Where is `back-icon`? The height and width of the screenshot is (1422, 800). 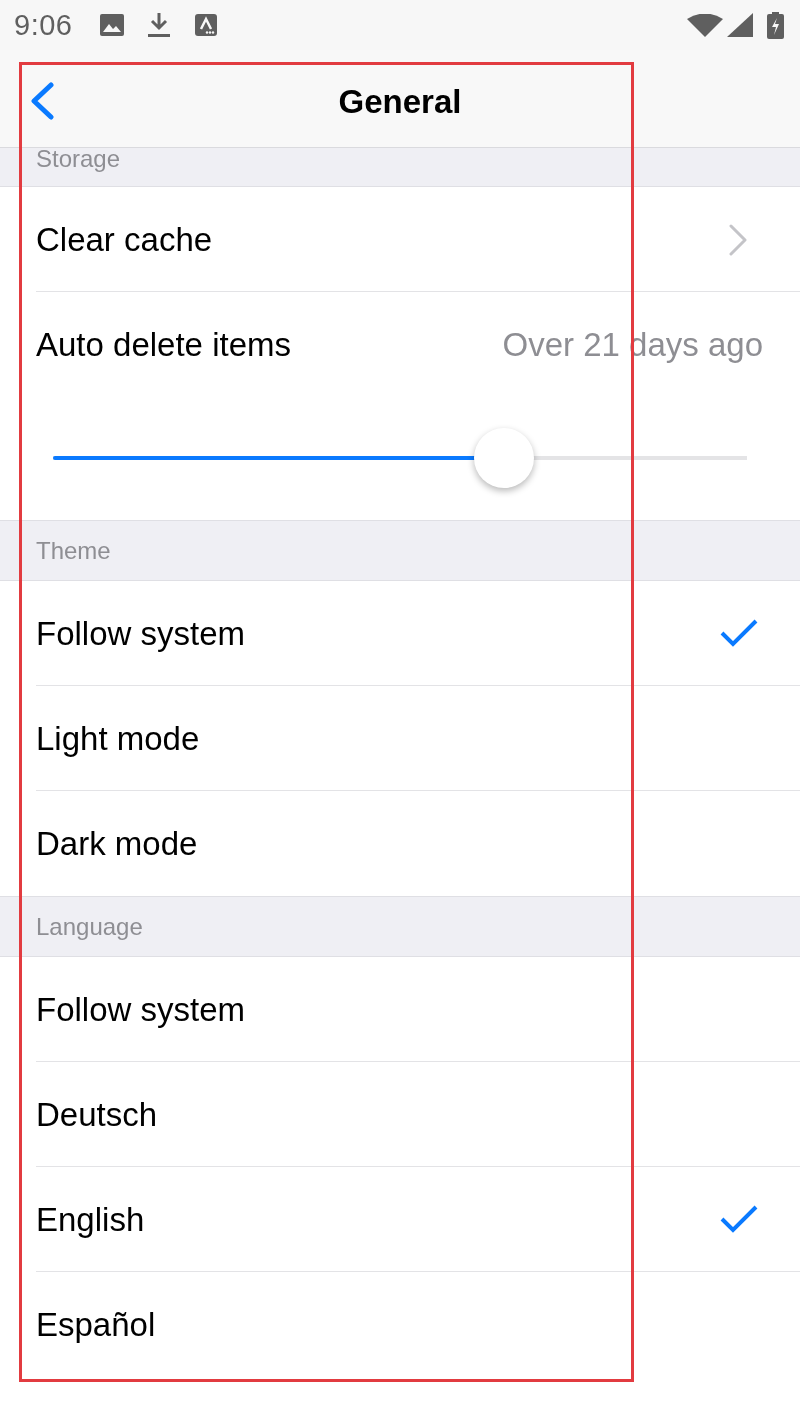
back-icon is located at coordinates (42, 101).